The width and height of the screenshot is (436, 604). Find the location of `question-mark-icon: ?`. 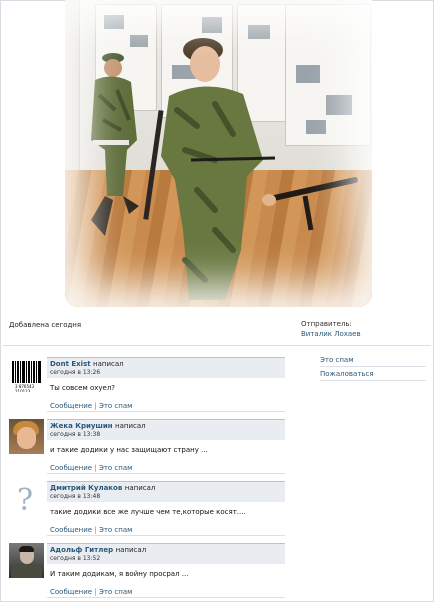

question-mark-icon: ? is located at coordinates (25, 499).